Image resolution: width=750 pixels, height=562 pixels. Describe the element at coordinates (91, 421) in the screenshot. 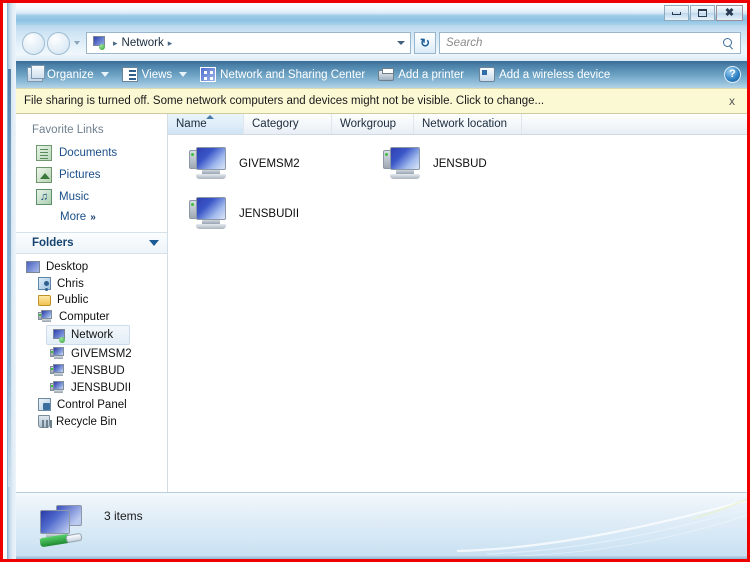

I see `tree-item-recycle-bin: Recycle Bin` at that location.